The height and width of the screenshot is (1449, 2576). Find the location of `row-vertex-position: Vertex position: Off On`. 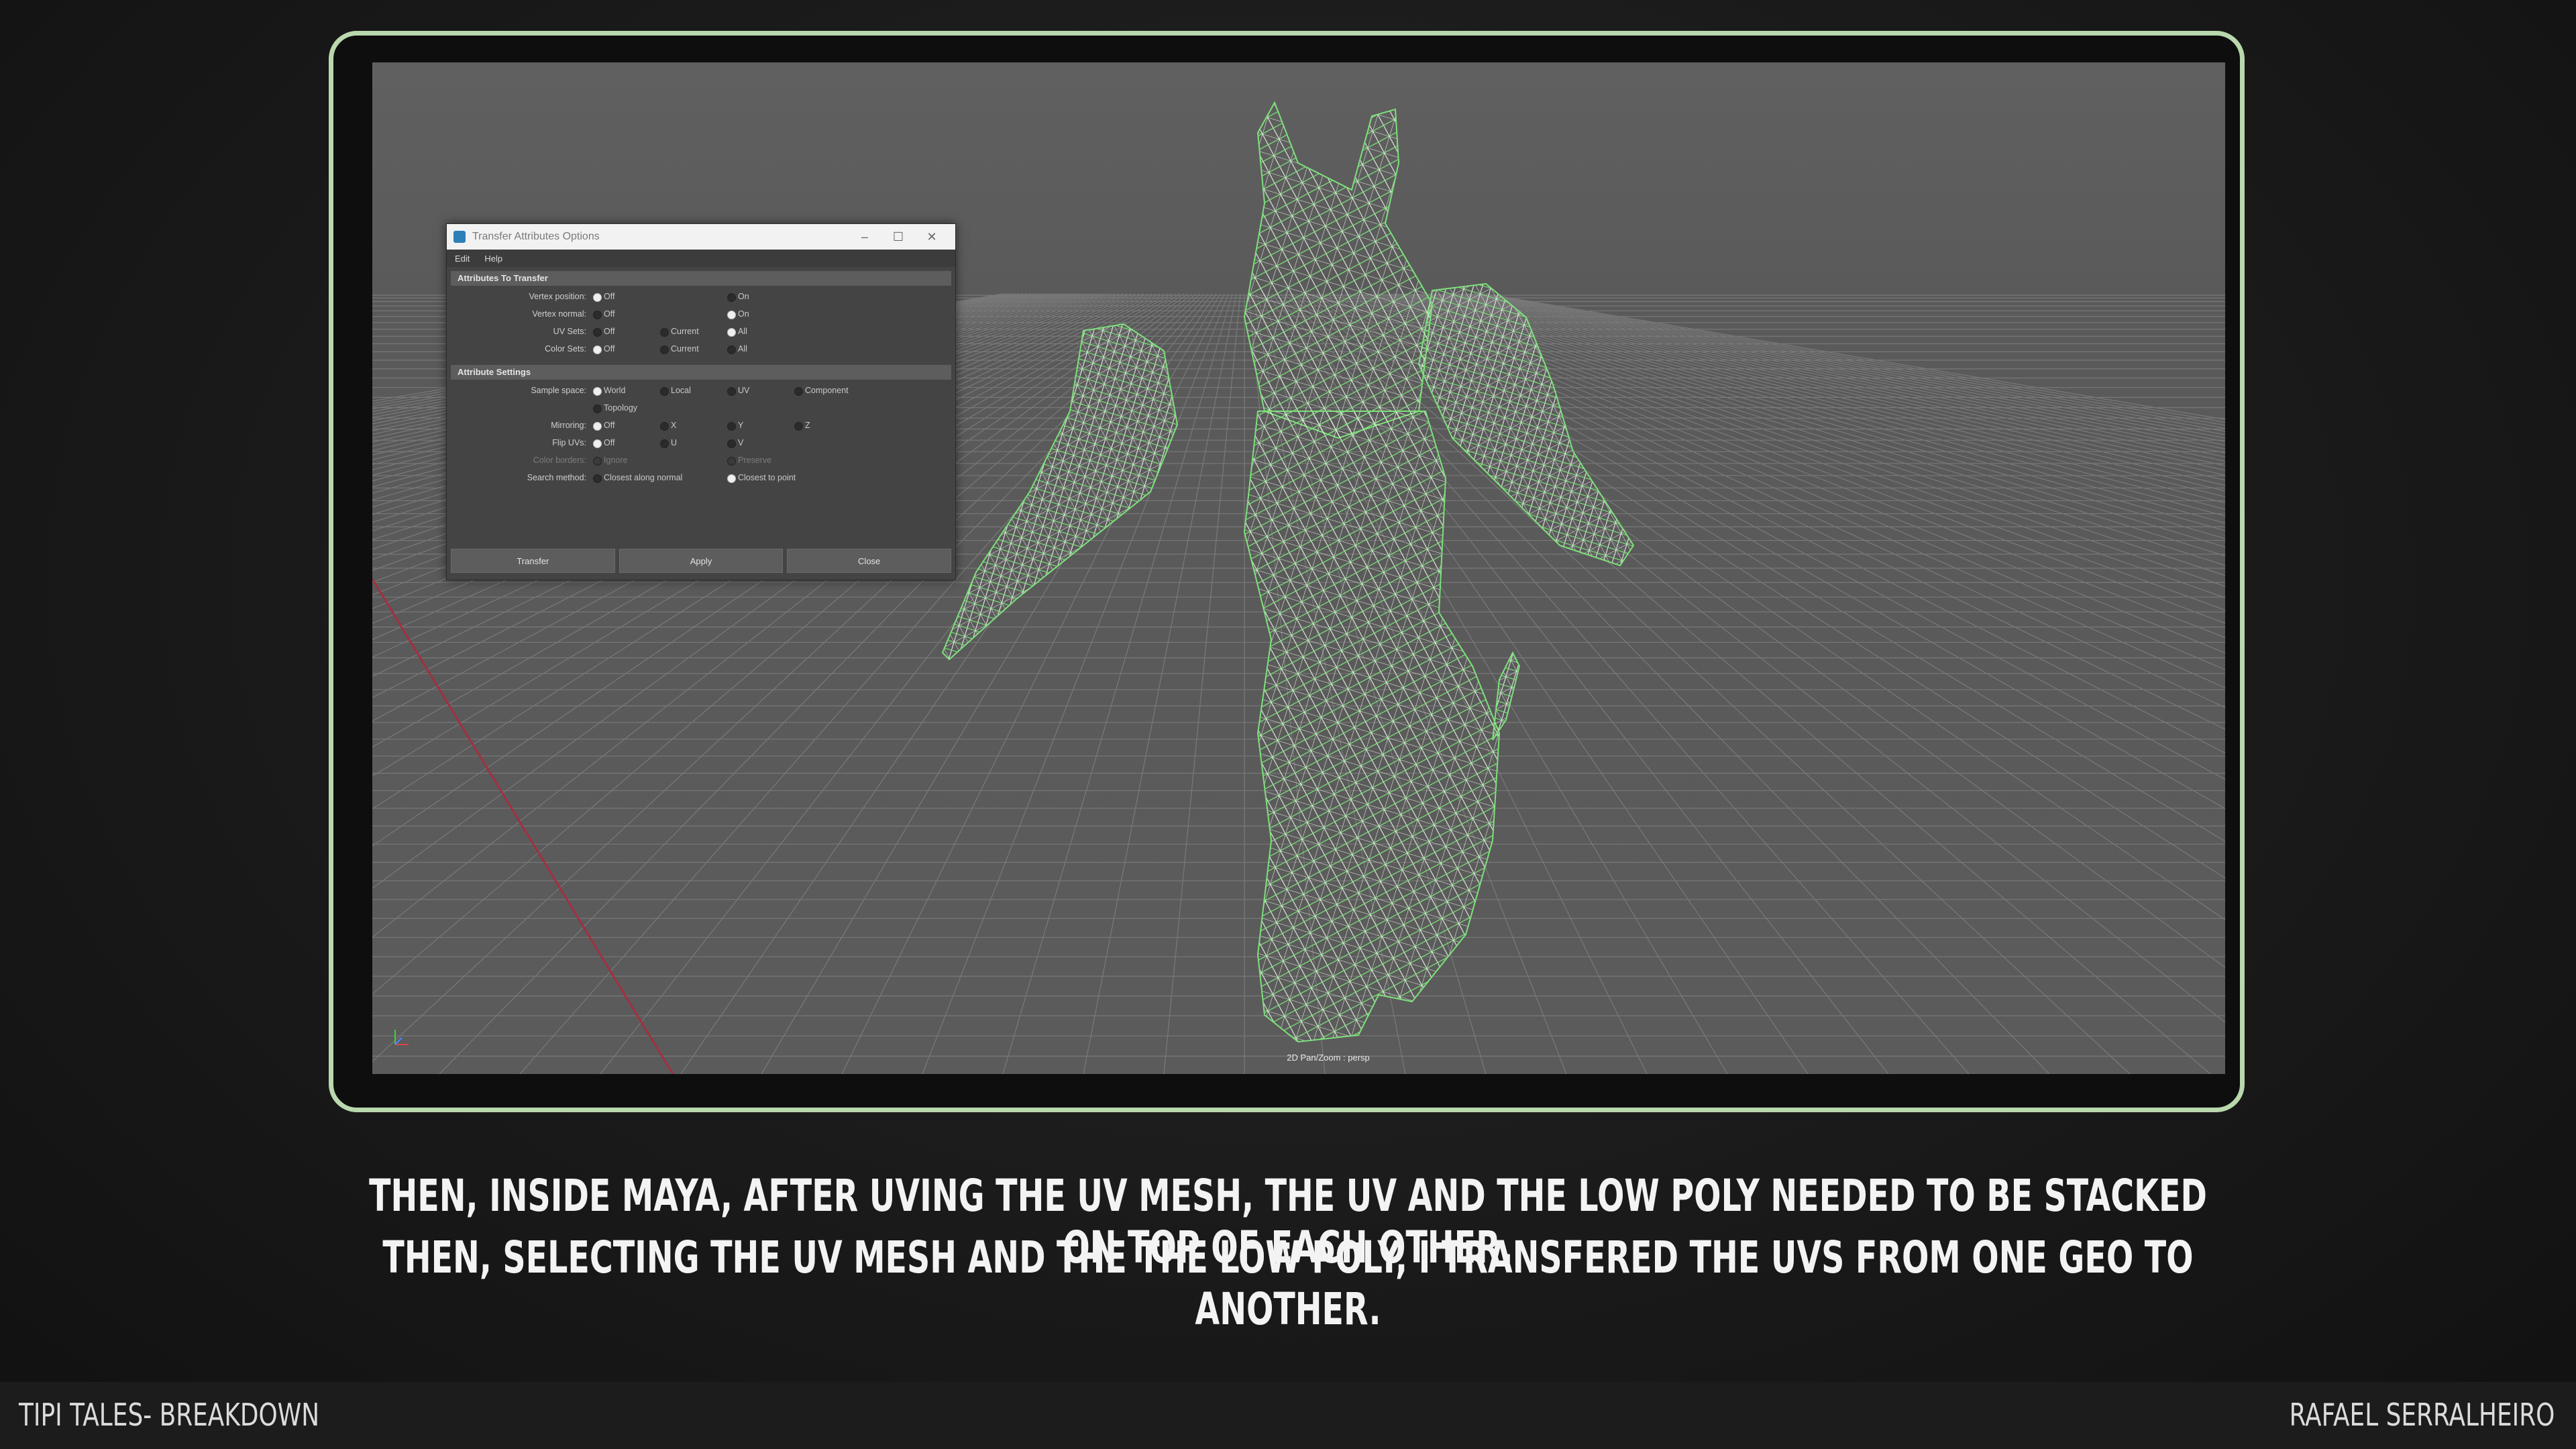

row-vertex-position: Vertex position: Off On is located at coordinates (701, 297).